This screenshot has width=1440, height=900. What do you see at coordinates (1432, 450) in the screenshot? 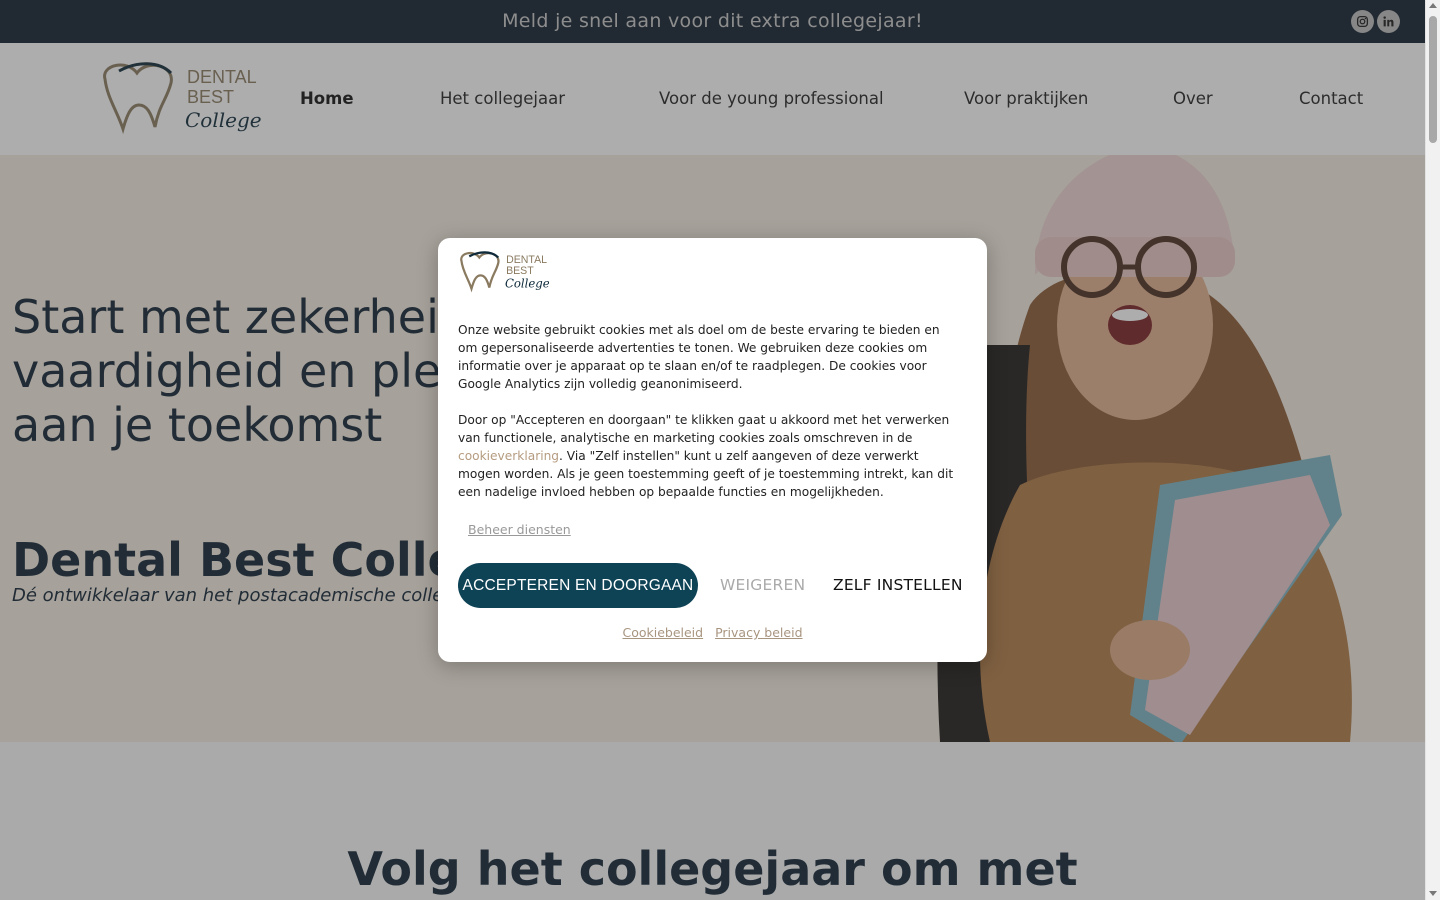
I see `page-scrollbar` at bounding box center [1432, 450].